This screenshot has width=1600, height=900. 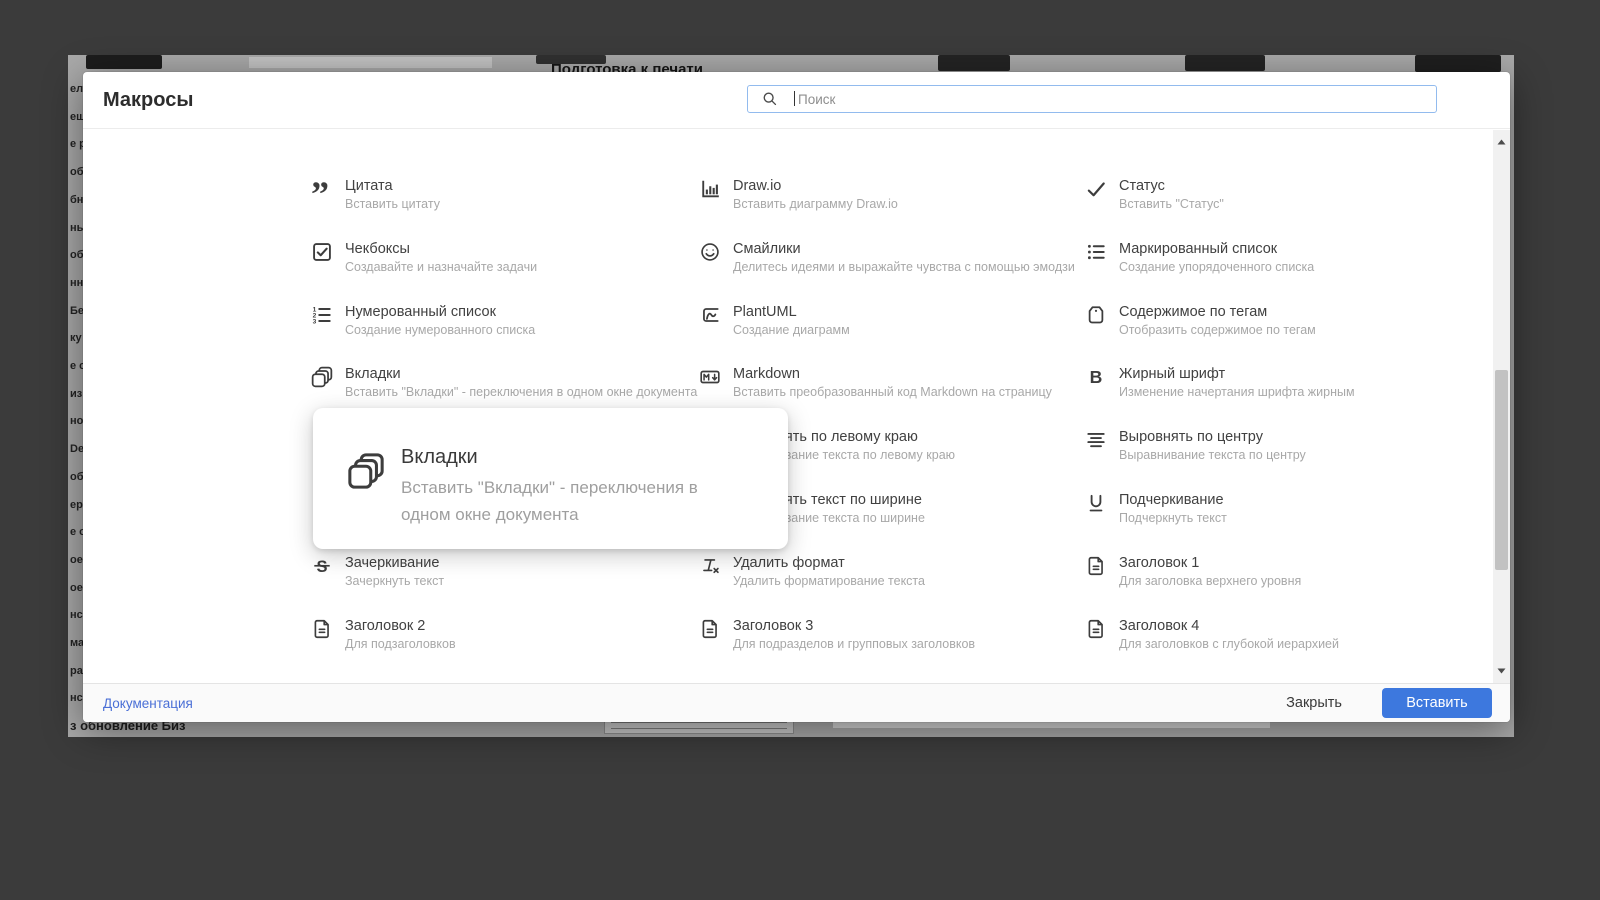 I want to click on background-text-fragment: из, so click(x=76, y=393).